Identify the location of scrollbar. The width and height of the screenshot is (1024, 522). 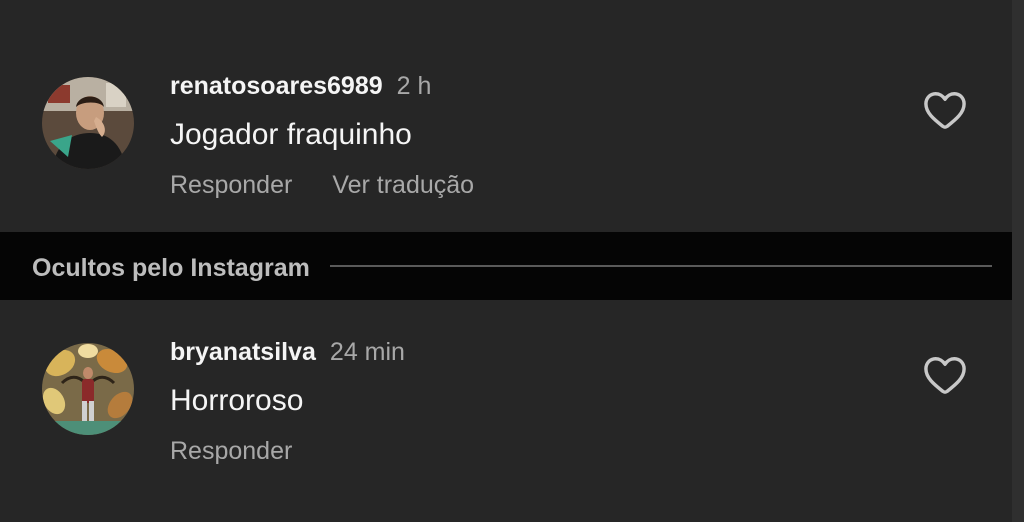
(1018, 261).